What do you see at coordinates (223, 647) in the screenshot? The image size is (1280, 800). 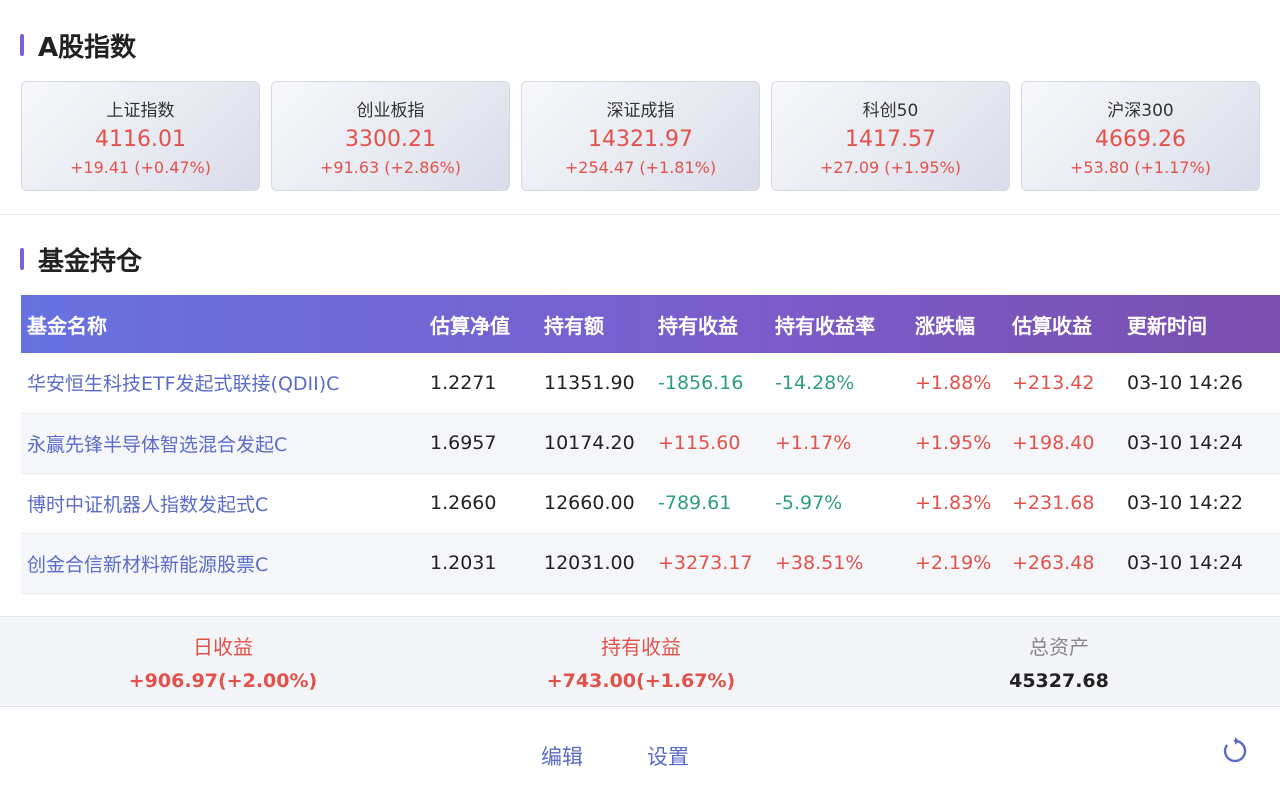 I see `daily-profit-label: 日收益` at bounding box center [223, 647].